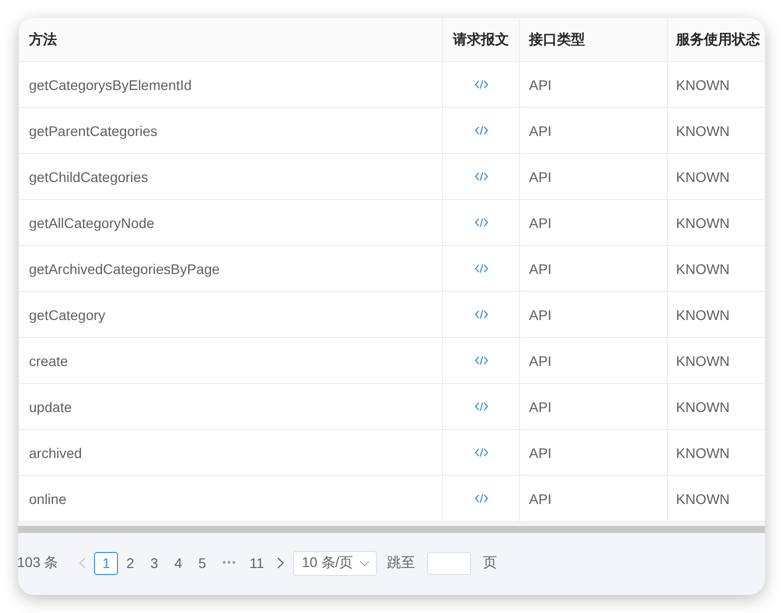  What do you see at coordinates (231, 84) in the screenshot?
I see `table-cell: getCategorysByElementId` at bounding box center [231, 84].